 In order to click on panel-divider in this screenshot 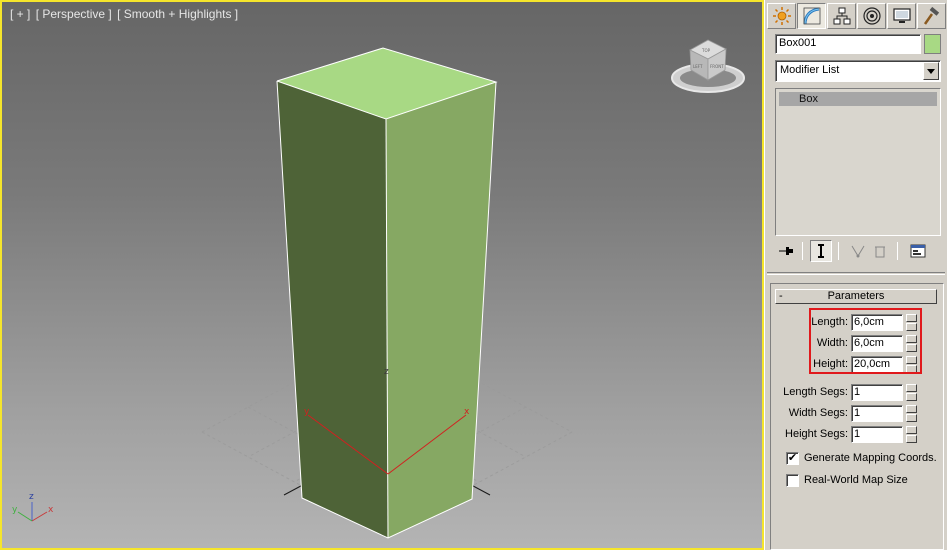, I will do `click(856, 273)`.